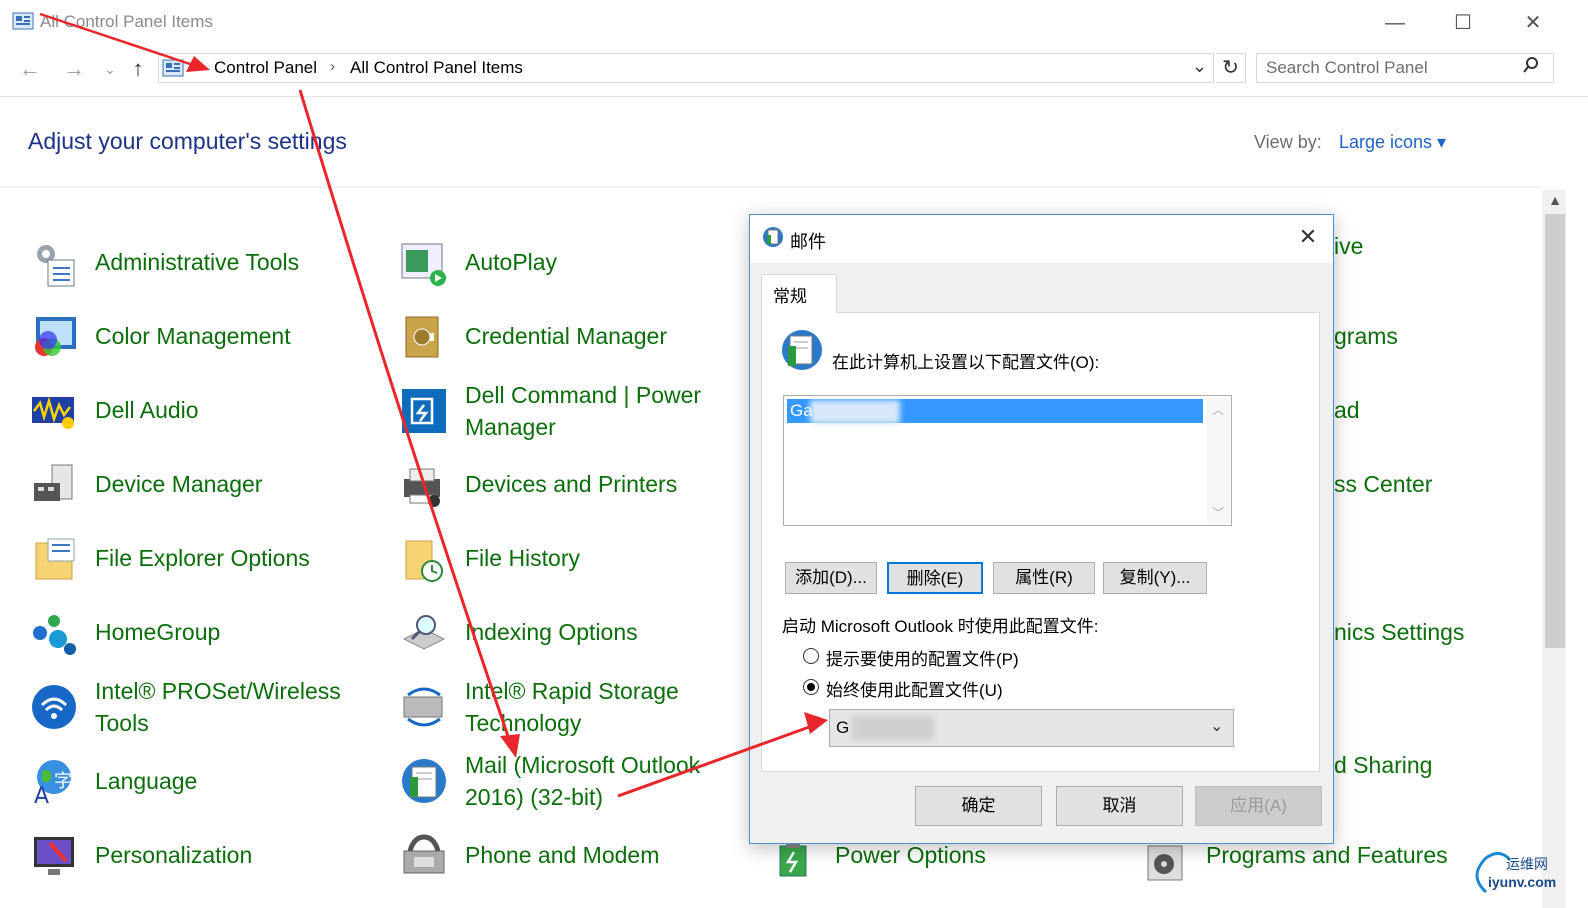  What do you see at coordinates (1399, 632) in the screenshot?
I see `item-partial: nics Settings` at bounding box center [1399, 632].